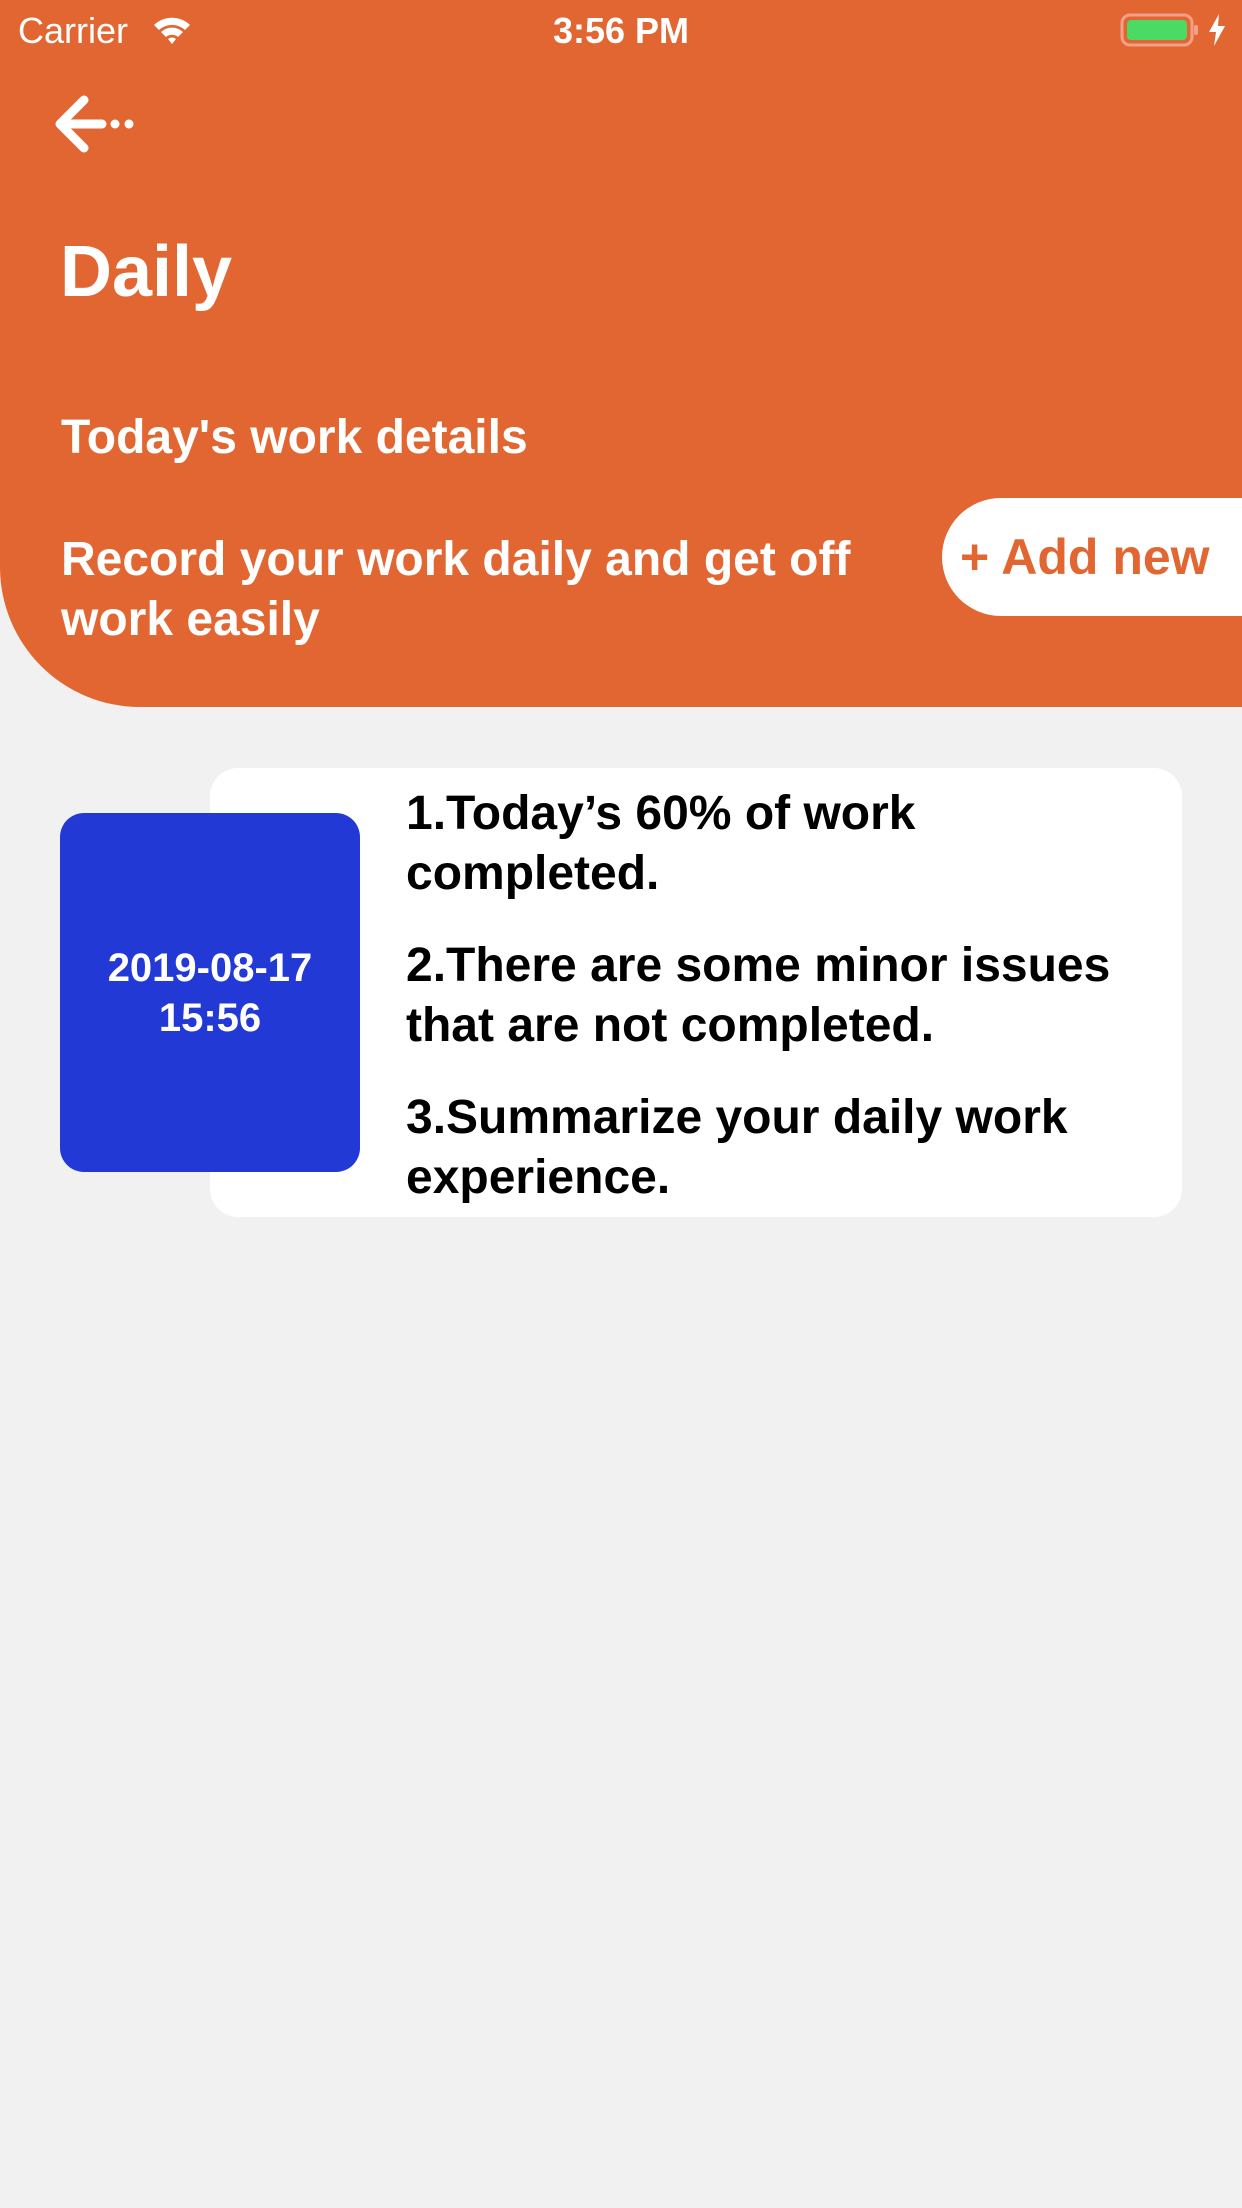 This screenshot has height=2208, width=1242. What do you see at coordinates (661, 843) in the screenshot?
I see `entry-item-1: 1.Today’s 60% of work completed.` at bounding box center [661, 843].